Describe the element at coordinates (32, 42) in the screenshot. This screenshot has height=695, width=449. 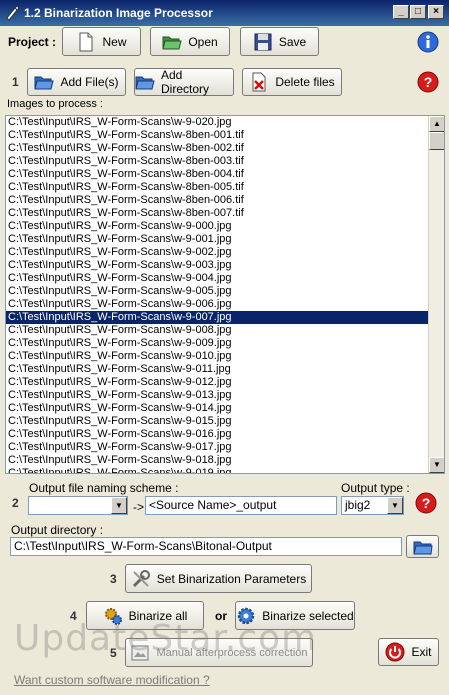
I see `project-label: Project :` at that location.